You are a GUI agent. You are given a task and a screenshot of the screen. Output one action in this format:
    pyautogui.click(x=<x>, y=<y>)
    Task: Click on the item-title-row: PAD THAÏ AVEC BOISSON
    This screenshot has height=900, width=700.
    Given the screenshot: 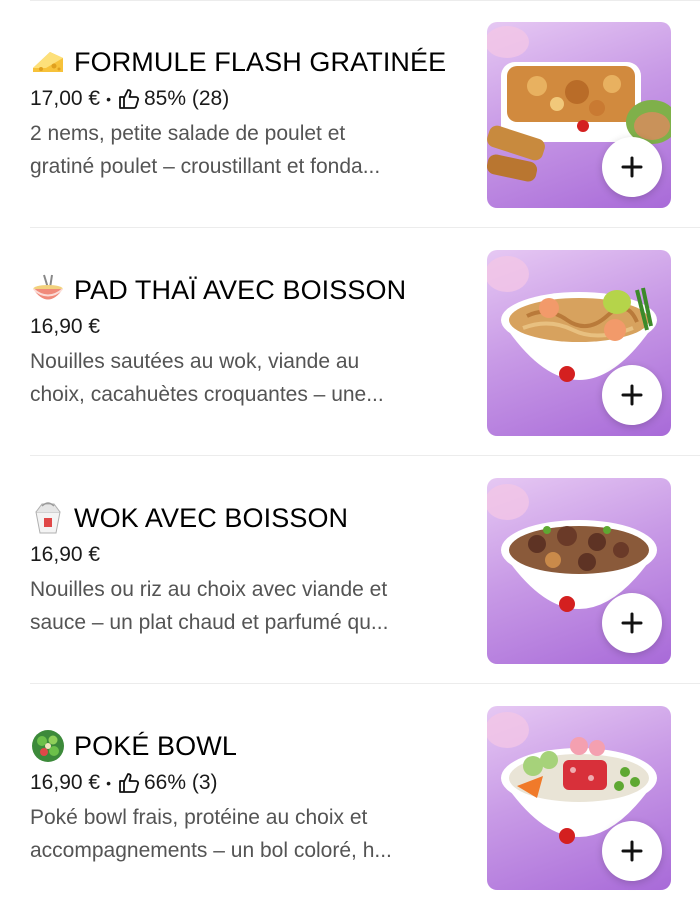 What is the action you would take?
    pyautogui.click(x=218, y=290)
    